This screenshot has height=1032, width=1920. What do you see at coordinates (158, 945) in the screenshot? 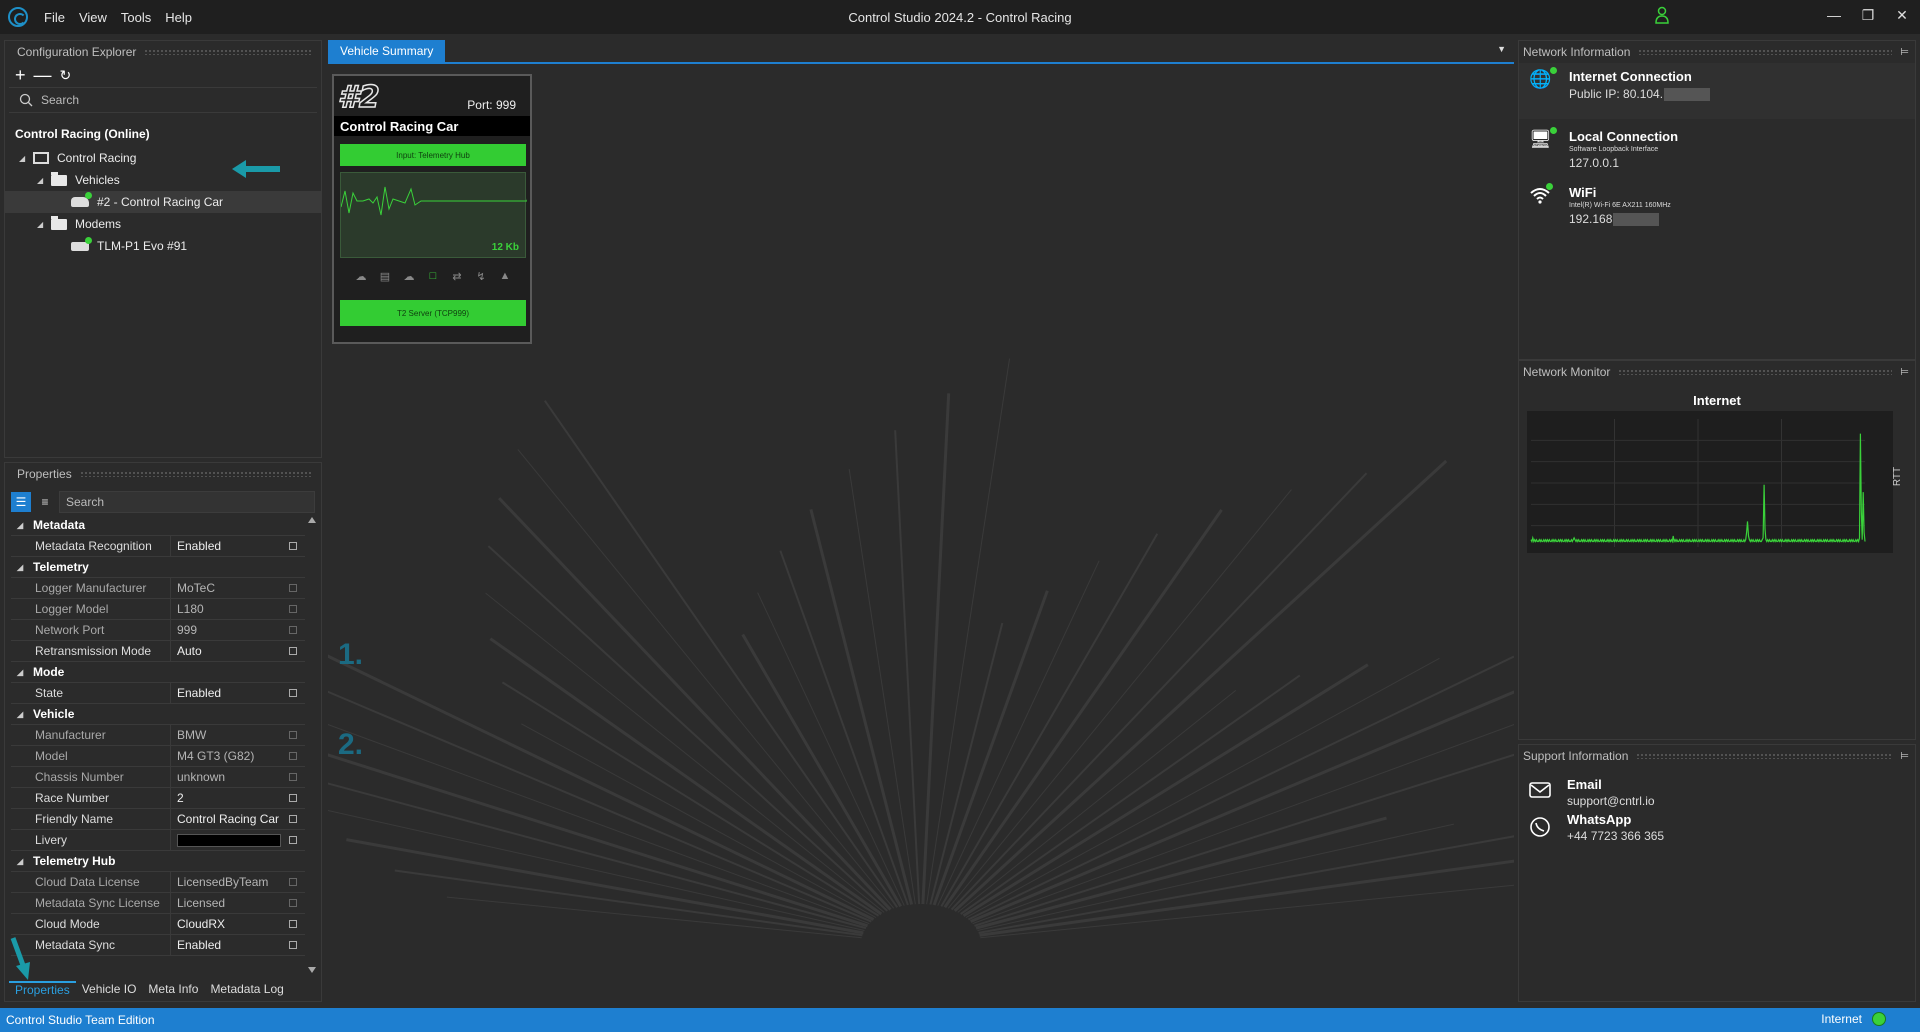
I see `property-row: Metadata Sync Enabled` at bounding box center [158, 945].